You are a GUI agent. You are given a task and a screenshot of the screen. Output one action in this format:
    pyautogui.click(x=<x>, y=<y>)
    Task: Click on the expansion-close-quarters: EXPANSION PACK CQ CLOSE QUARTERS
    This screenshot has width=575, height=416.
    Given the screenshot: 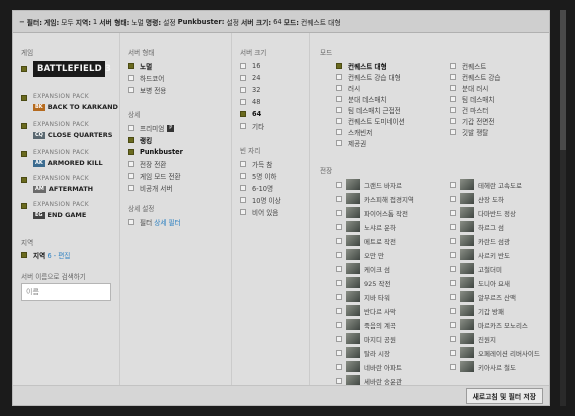 What is the action you would take?
    pyautogui.click(x=66, y=130)
    